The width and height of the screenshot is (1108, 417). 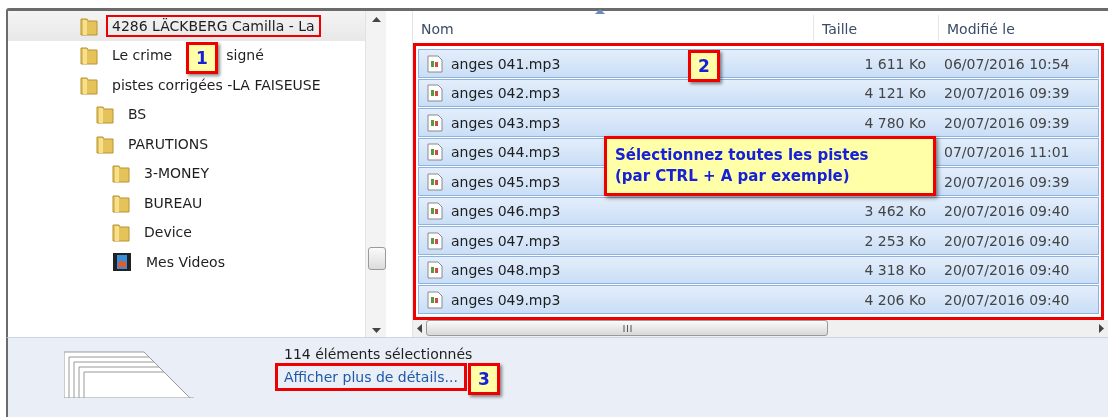 What do you see at coordinates (506, 299) in the screenshot?
I see `file-name: anges 049.mp3` at bounding box center [506, 299].